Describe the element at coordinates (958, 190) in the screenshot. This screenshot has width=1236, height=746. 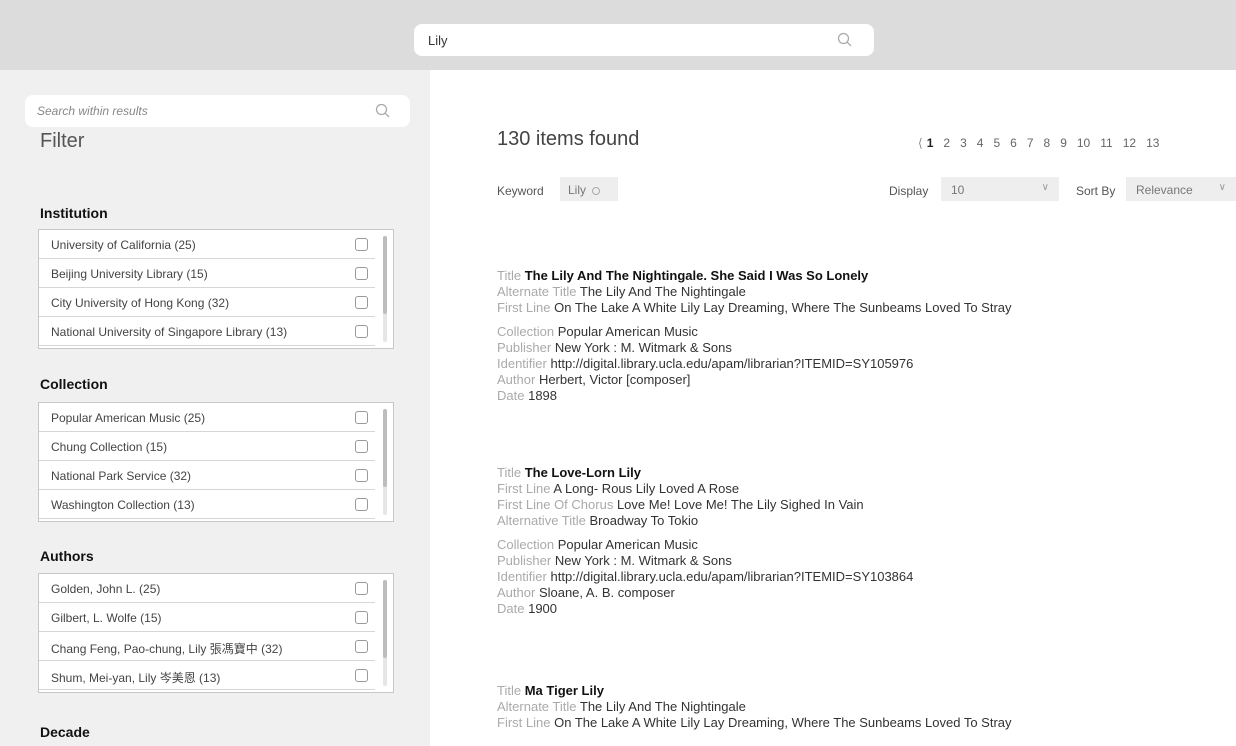
I see `display-select-value: 10` at that location.